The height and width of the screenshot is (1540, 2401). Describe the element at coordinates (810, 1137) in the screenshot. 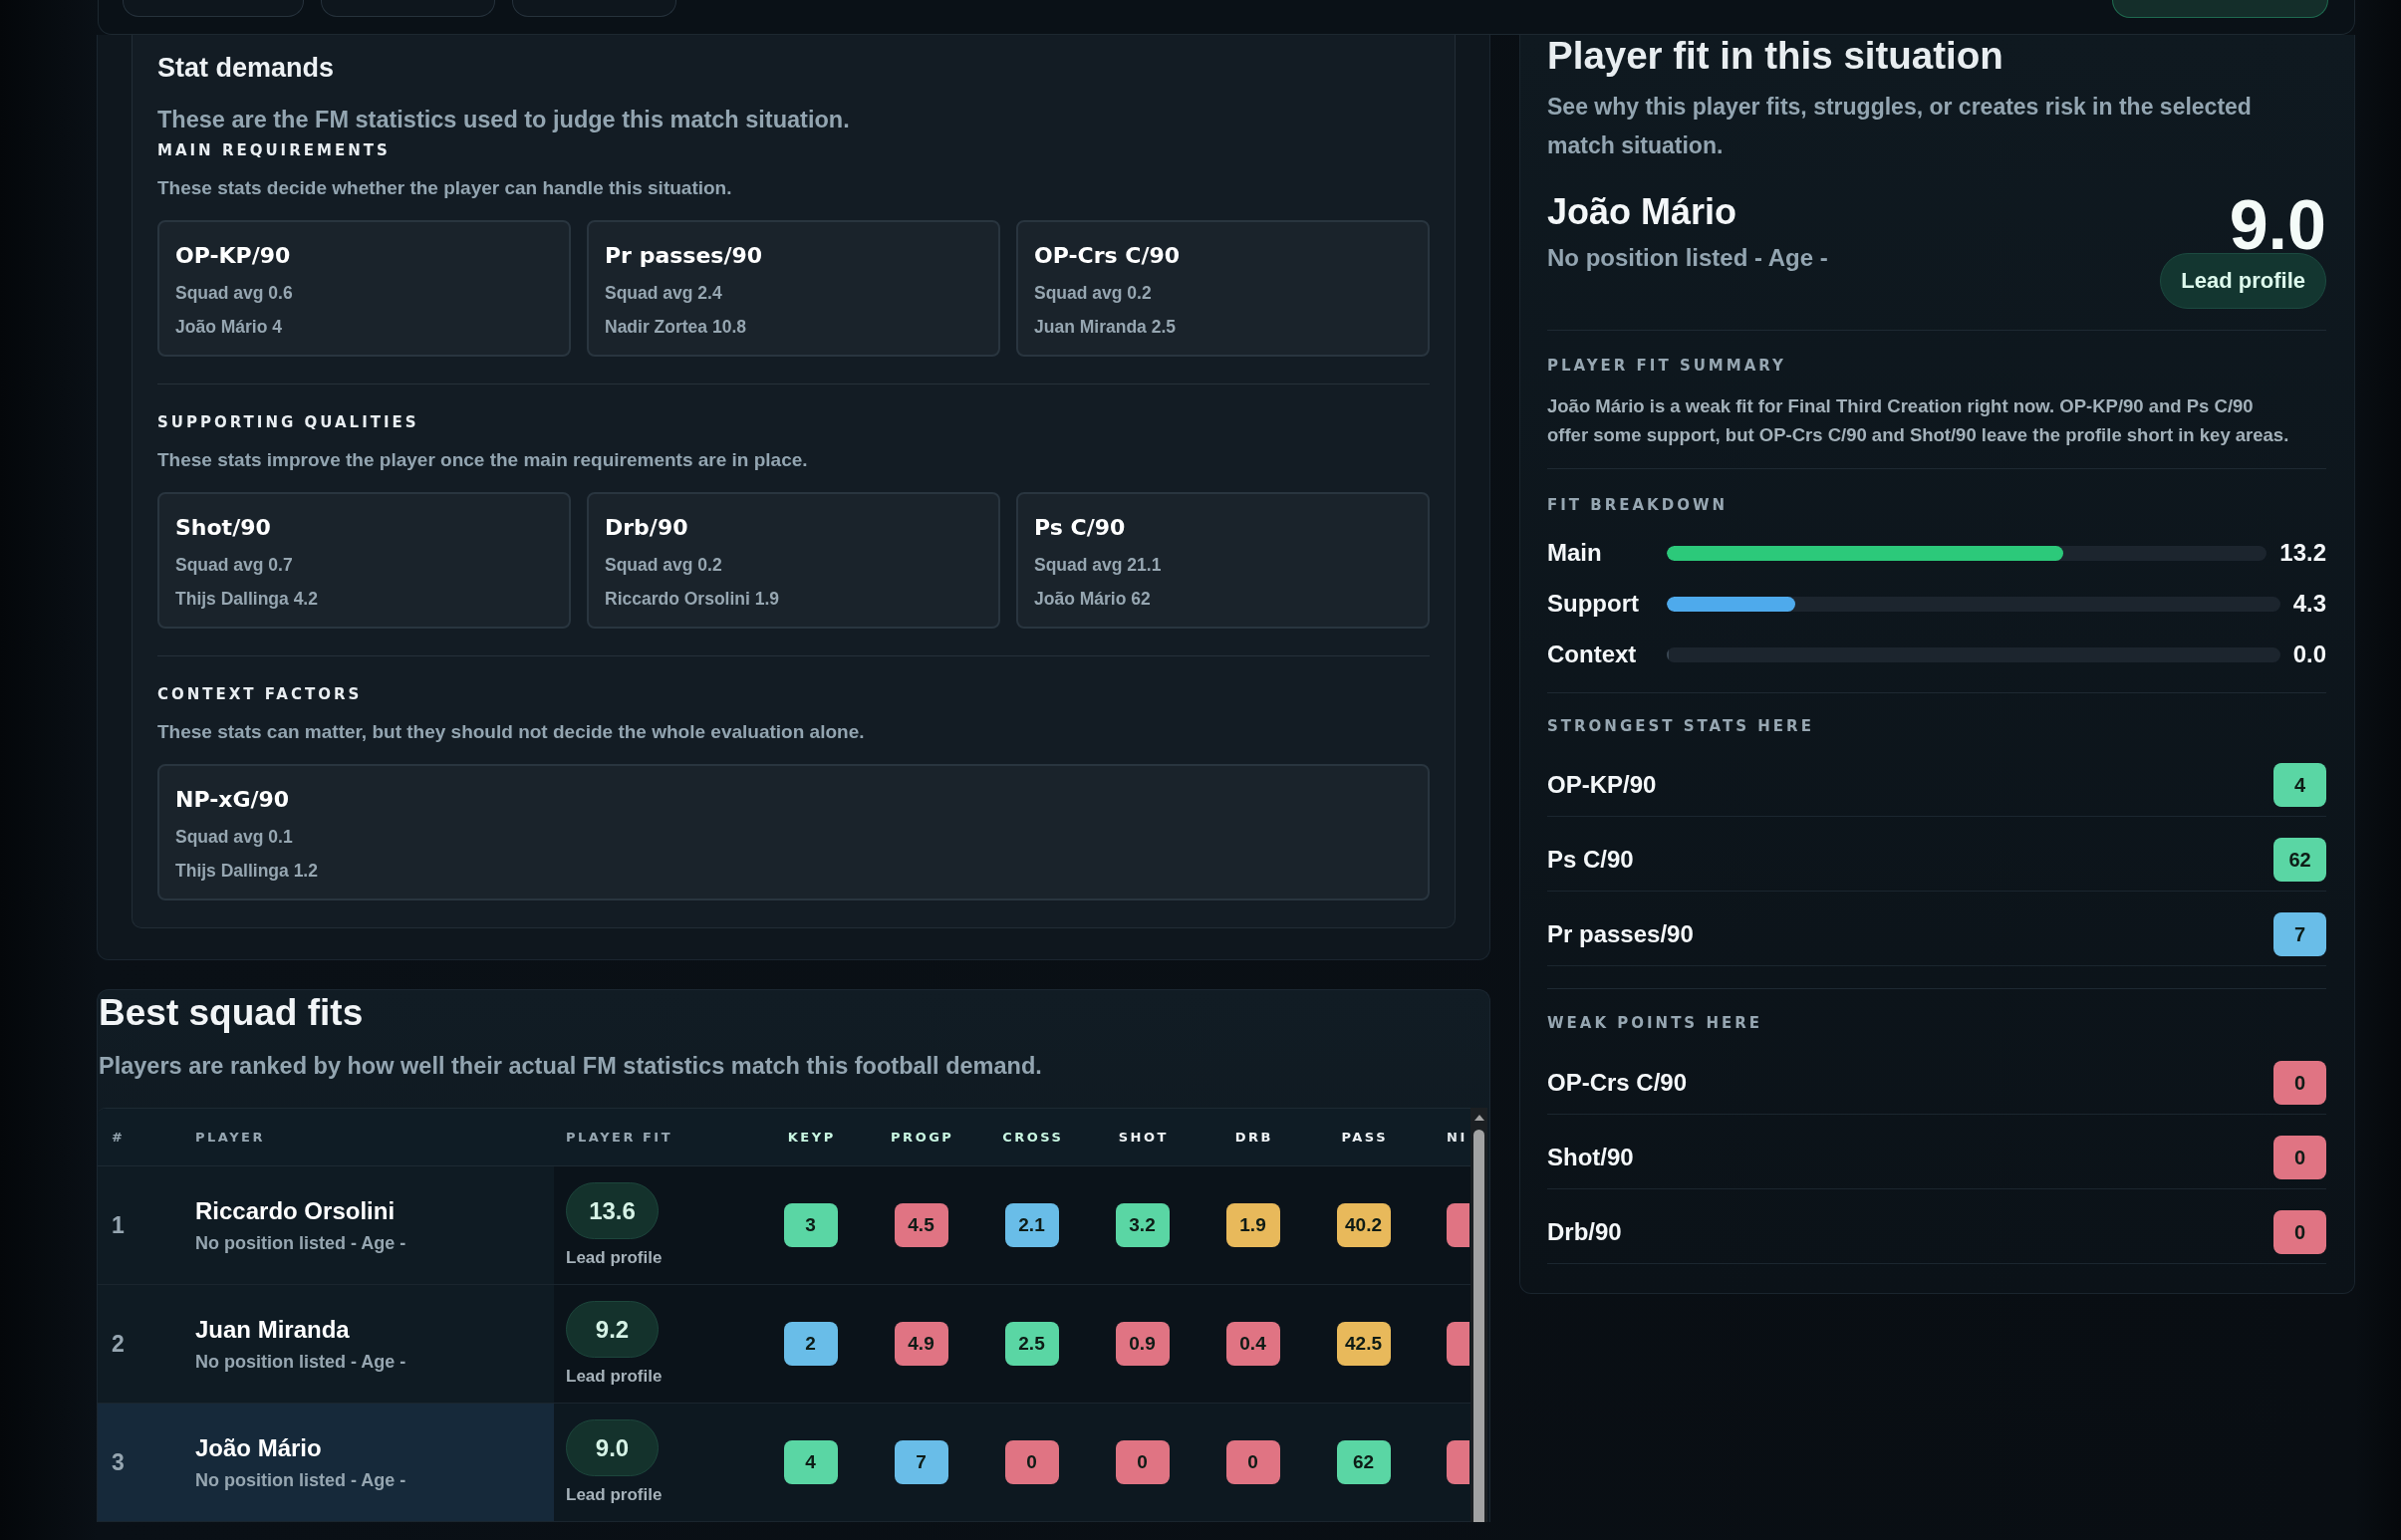

I see `column-header: KEYP` at that location.